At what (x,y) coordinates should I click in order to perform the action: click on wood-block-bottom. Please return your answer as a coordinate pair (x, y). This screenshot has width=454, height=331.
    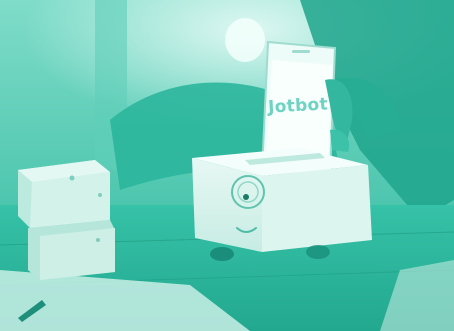
    Looking at the image, I should click on (71, 250).